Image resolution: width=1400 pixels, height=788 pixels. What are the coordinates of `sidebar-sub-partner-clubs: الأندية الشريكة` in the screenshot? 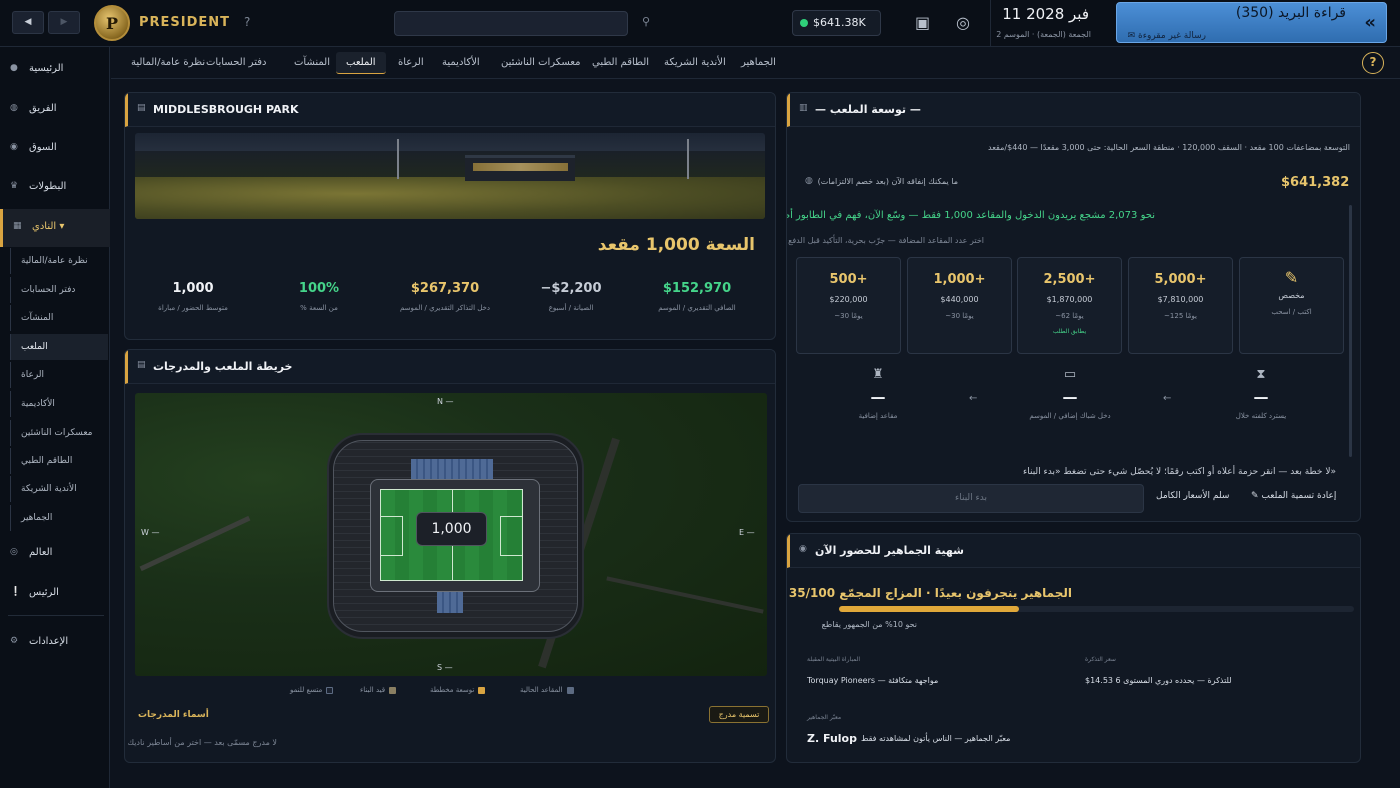 It's located at (59, 489).